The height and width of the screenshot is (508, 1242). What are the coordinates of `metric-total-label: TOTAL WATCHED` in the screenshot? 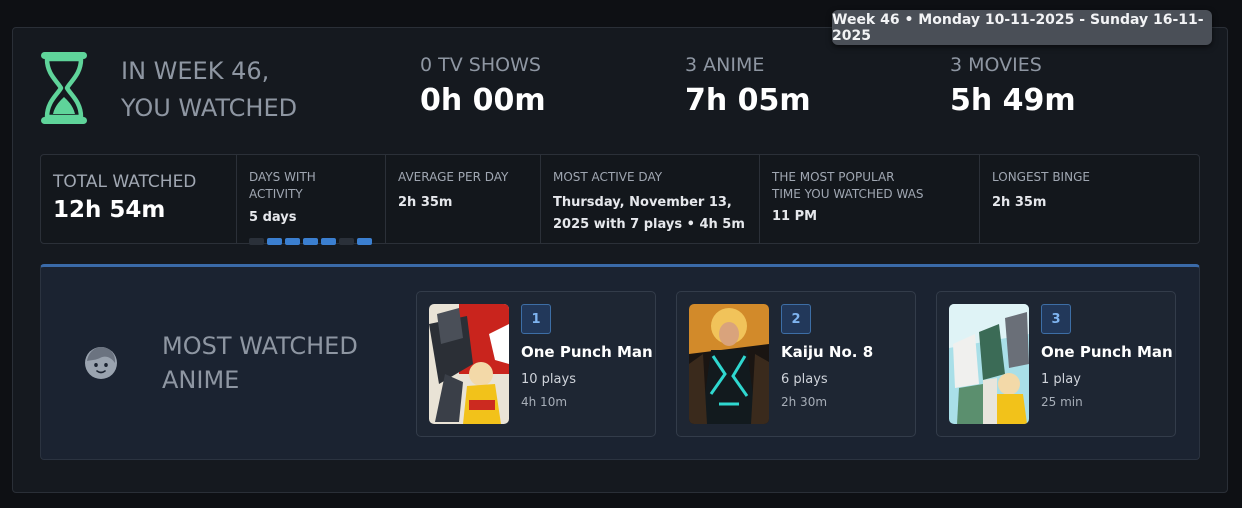 It's located at (125, 182).